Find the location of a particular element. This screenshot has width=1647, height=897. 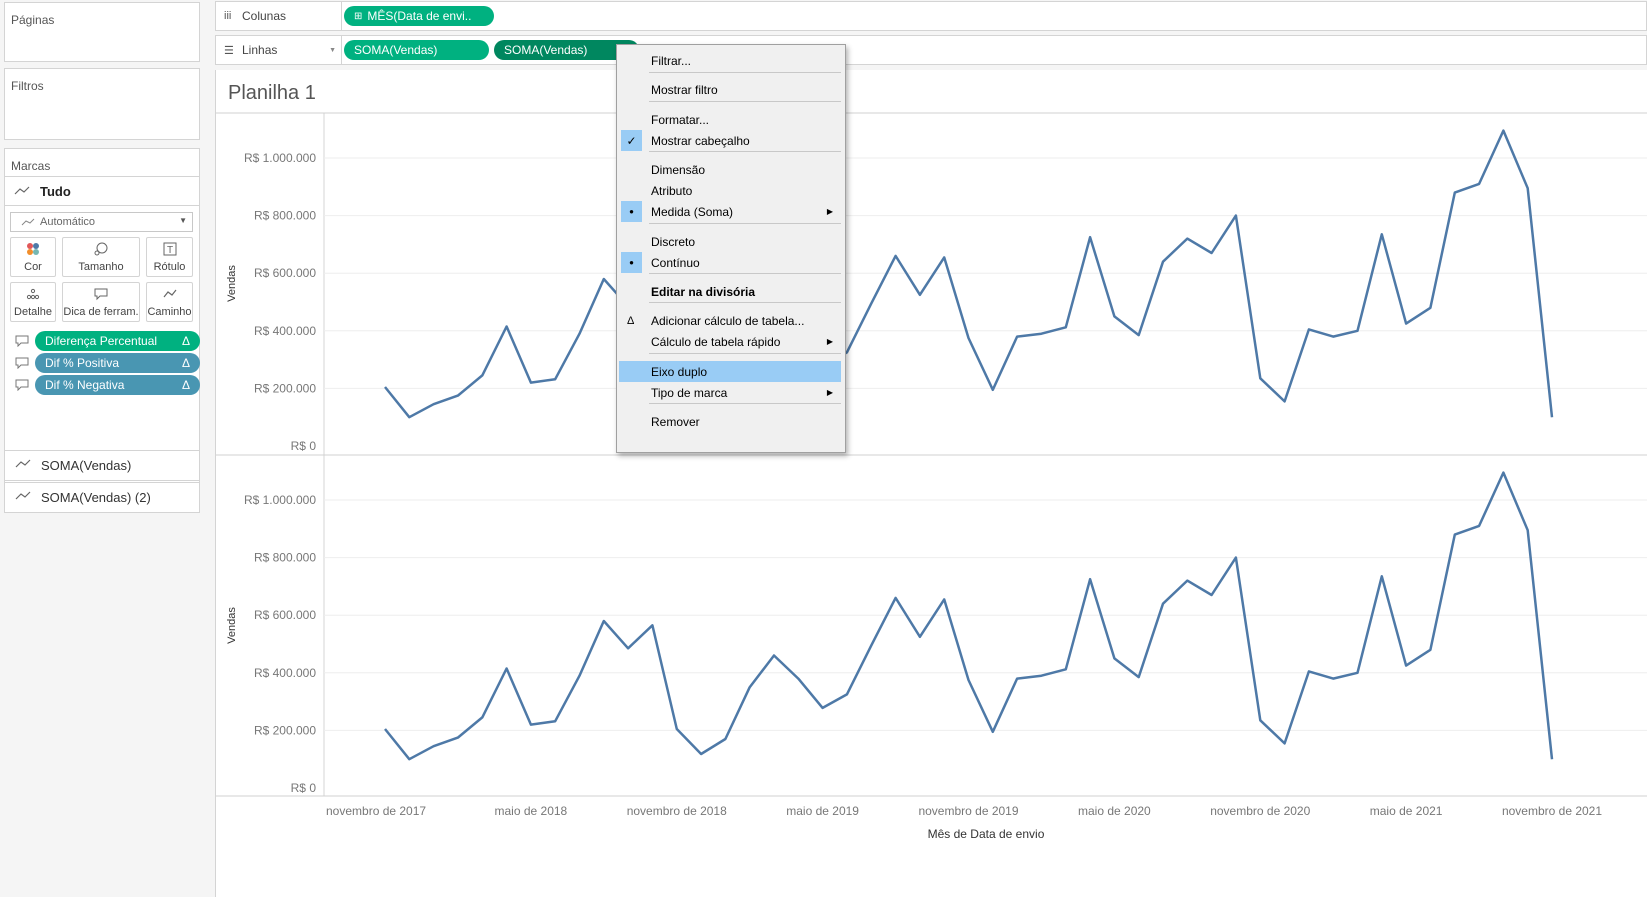

label-icon: T is located at coordinates (170, 250).